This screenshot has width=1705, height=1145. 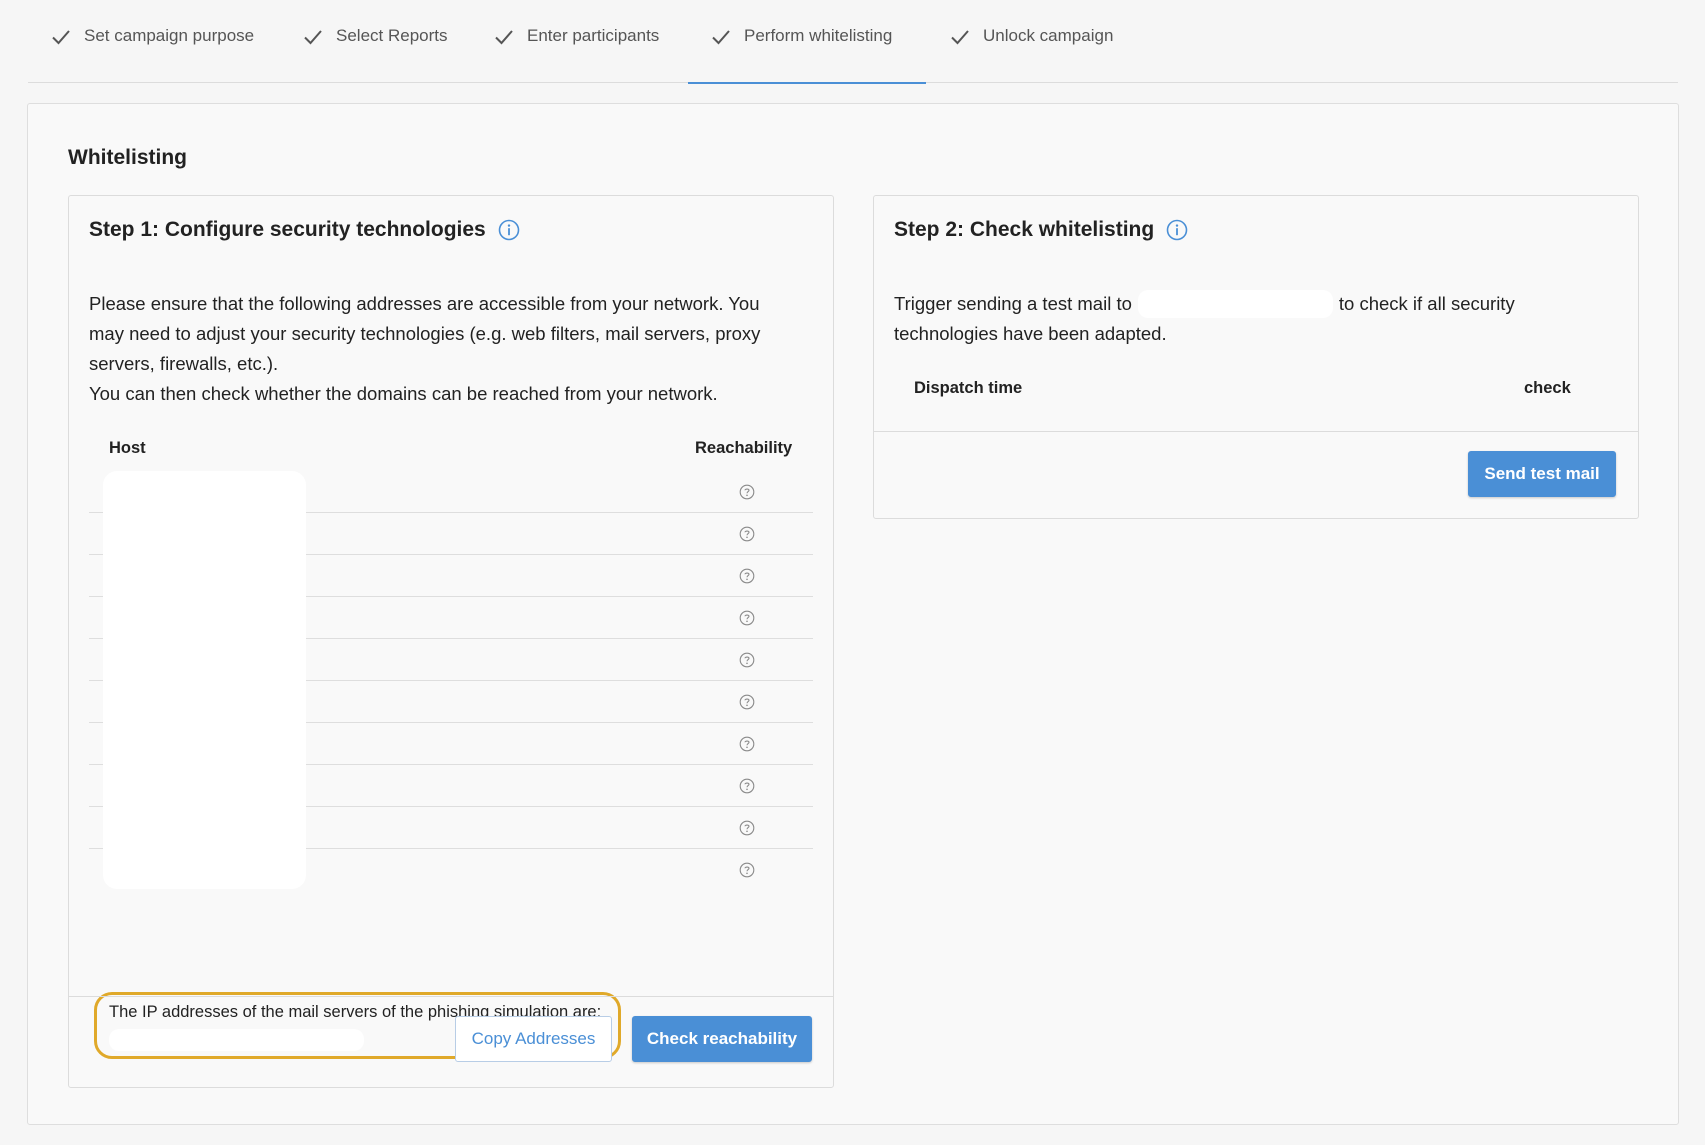 What do you see at coordinates (204, 680) in the screenshot?
I see `redacted-host-list` at bounding box center [204, 680].